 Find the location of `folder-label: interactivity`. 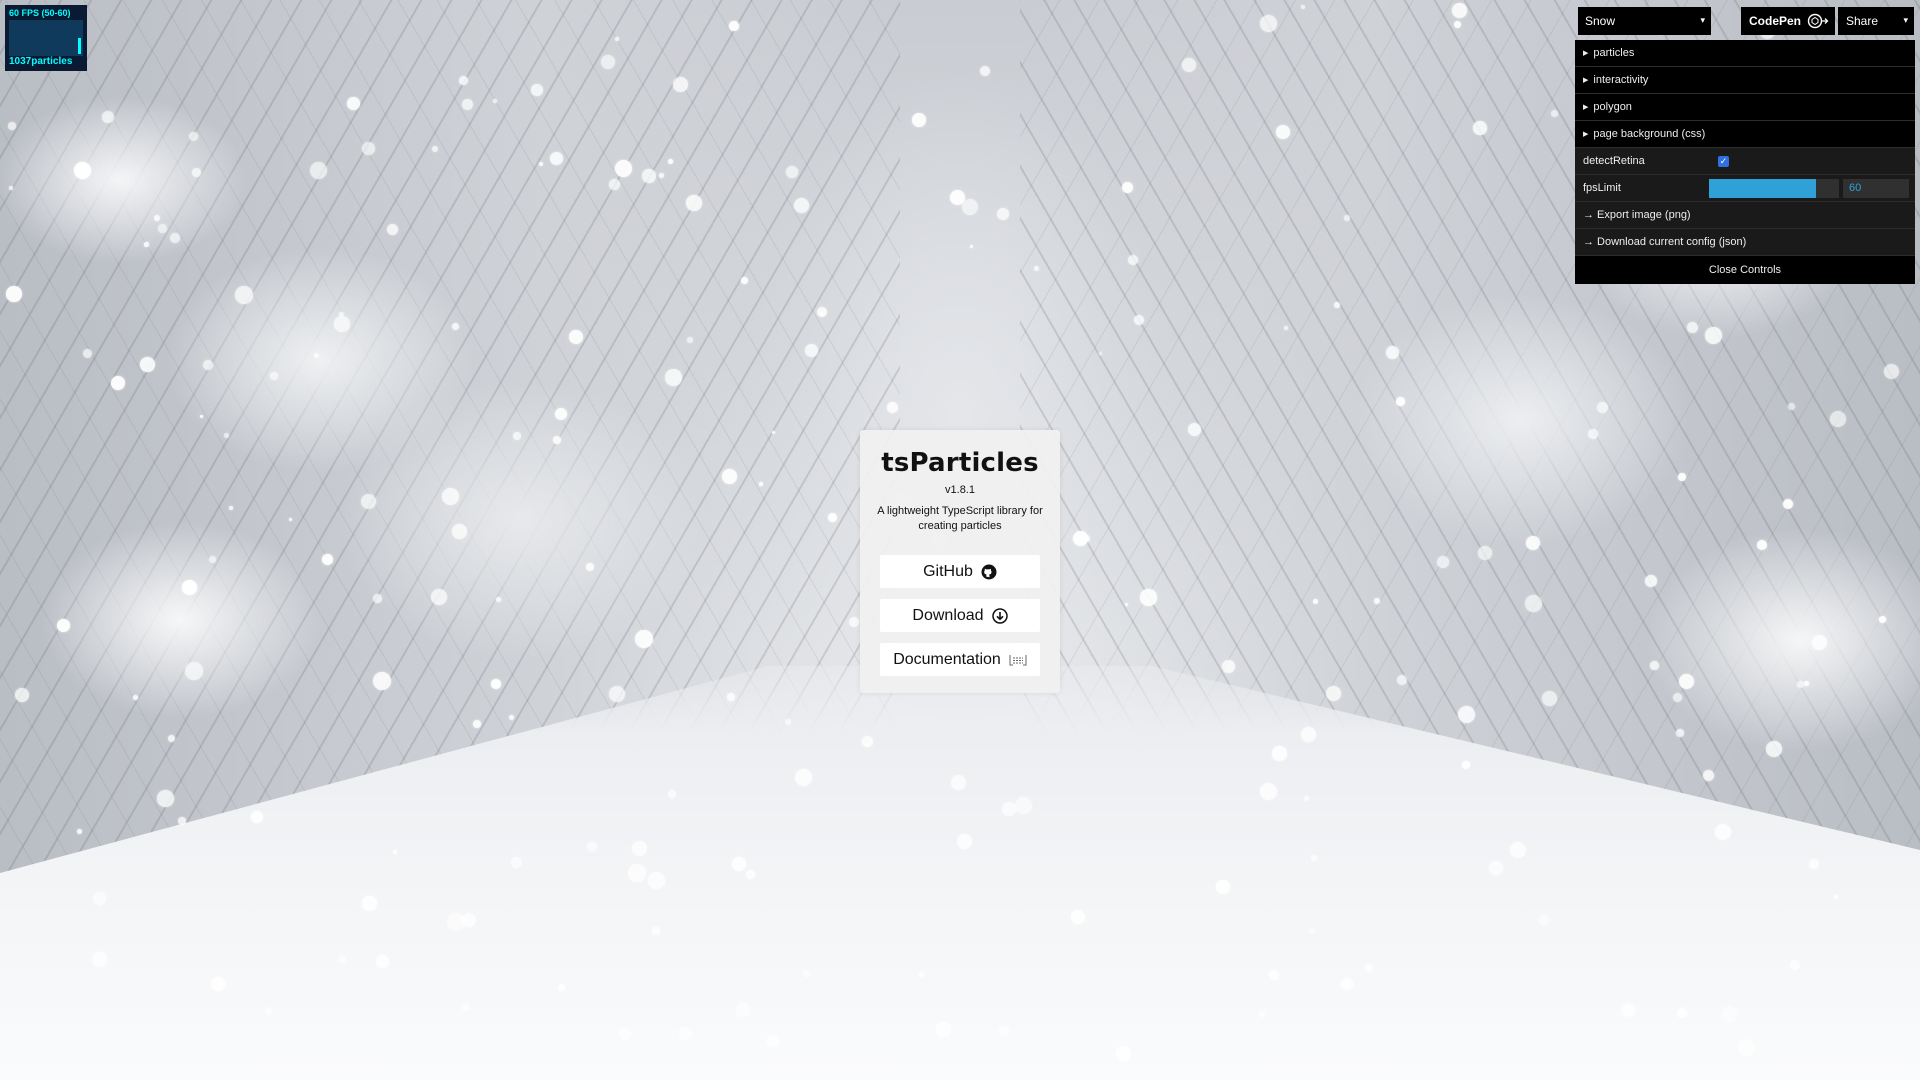

folder-label: interactivity is located at coordinates (1621, 80).